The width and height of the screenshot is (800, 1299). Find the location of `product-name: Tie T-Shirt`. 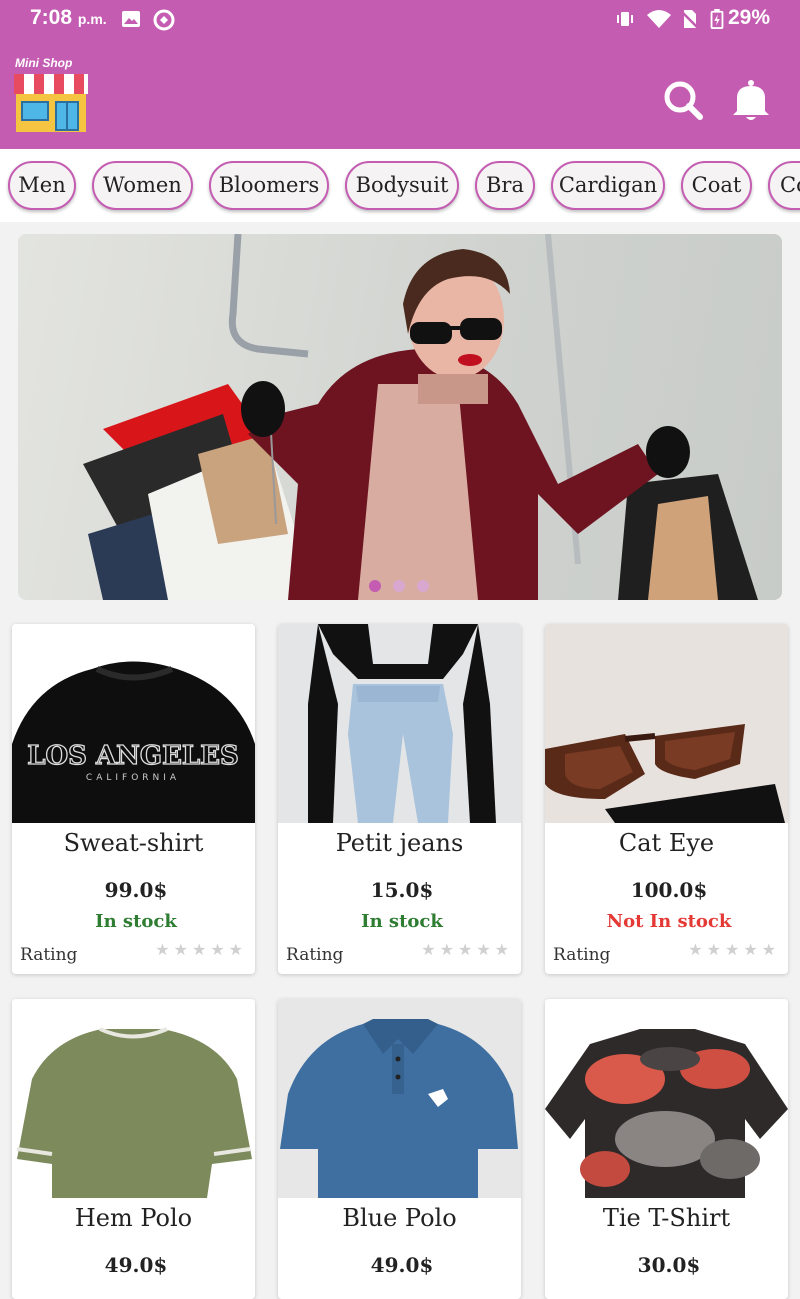

product-name: Tie T-Shirt is located at coordinates (666, 1218).